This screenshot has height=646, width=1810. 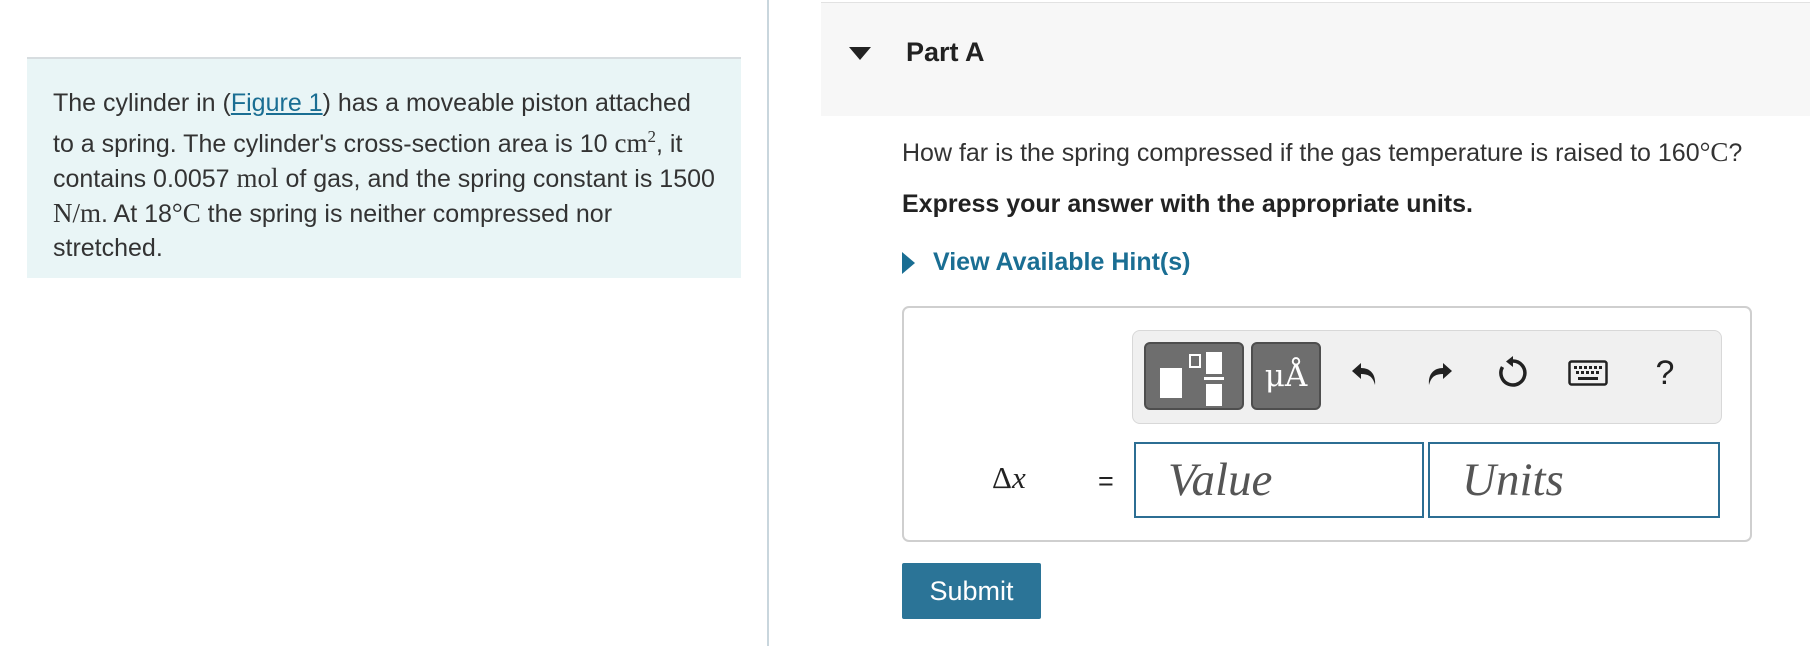 What do you see at coordinates (1714, 152) in the screenshot?
I see `question-unit: °C` at bounding box center [1714, 152].